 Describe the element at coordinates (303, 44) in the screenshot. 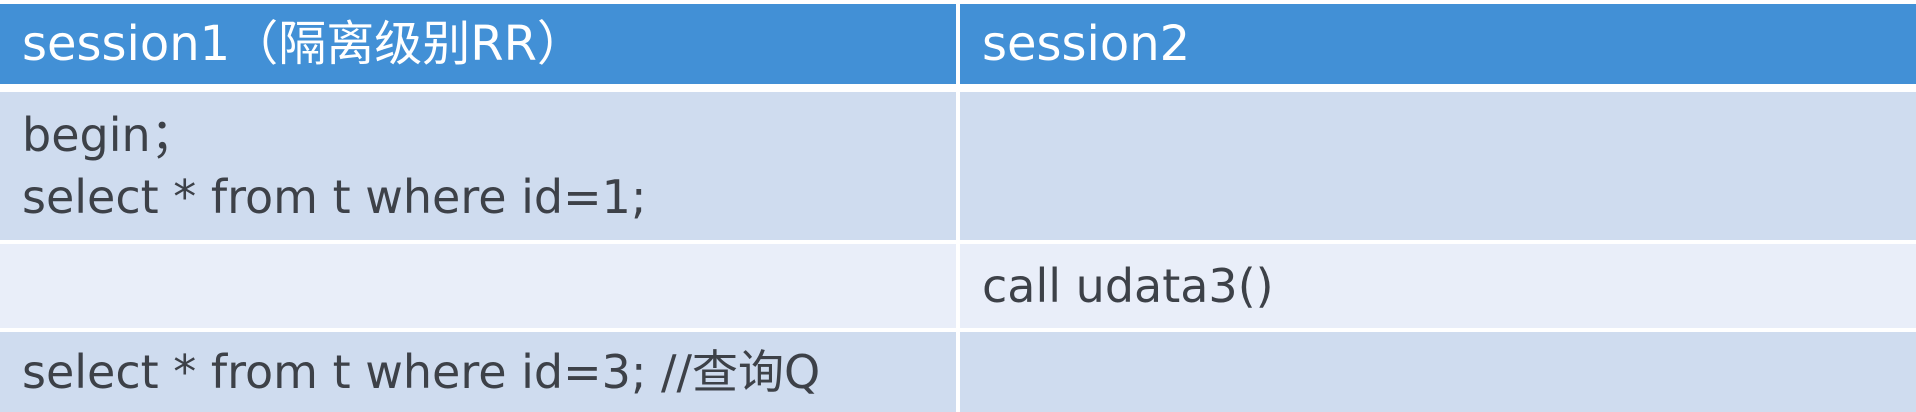

I see `header-session1-label: session1（隔离级别RR）` at that location.